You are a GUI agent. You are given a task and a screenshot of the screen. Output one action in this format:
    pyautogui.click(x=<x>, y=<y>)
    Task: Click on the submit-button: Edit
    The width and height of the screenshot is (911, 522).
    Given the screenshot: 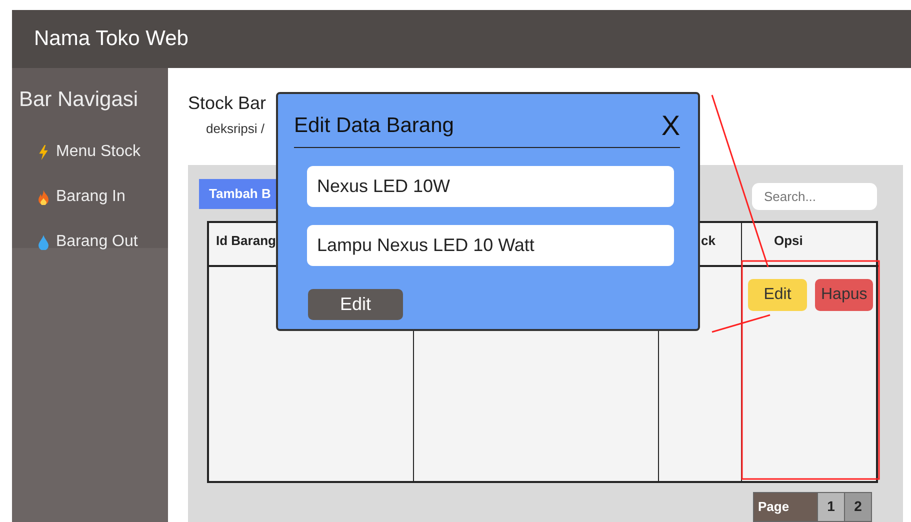 What is the action you would take?
    pyautogui.click(x=355, y=304)
    